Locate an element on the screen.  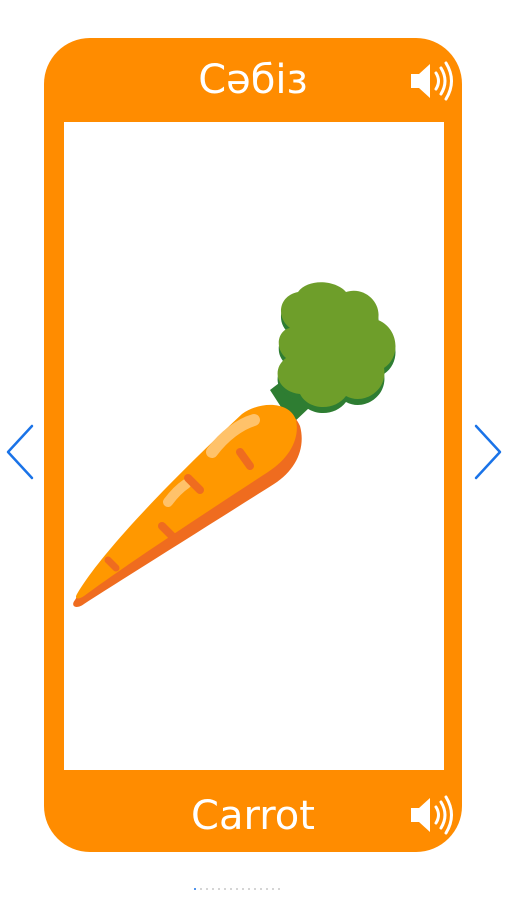
chevron-left-icon is located at coordinates (20, 452).